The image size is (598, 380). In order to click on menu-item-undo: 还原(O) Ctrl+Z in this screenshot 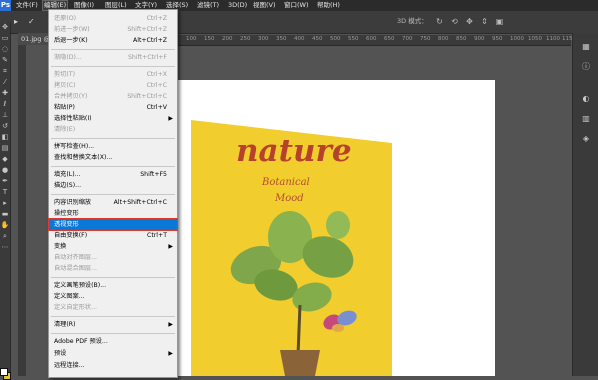, I will do `click(113, 18)`.